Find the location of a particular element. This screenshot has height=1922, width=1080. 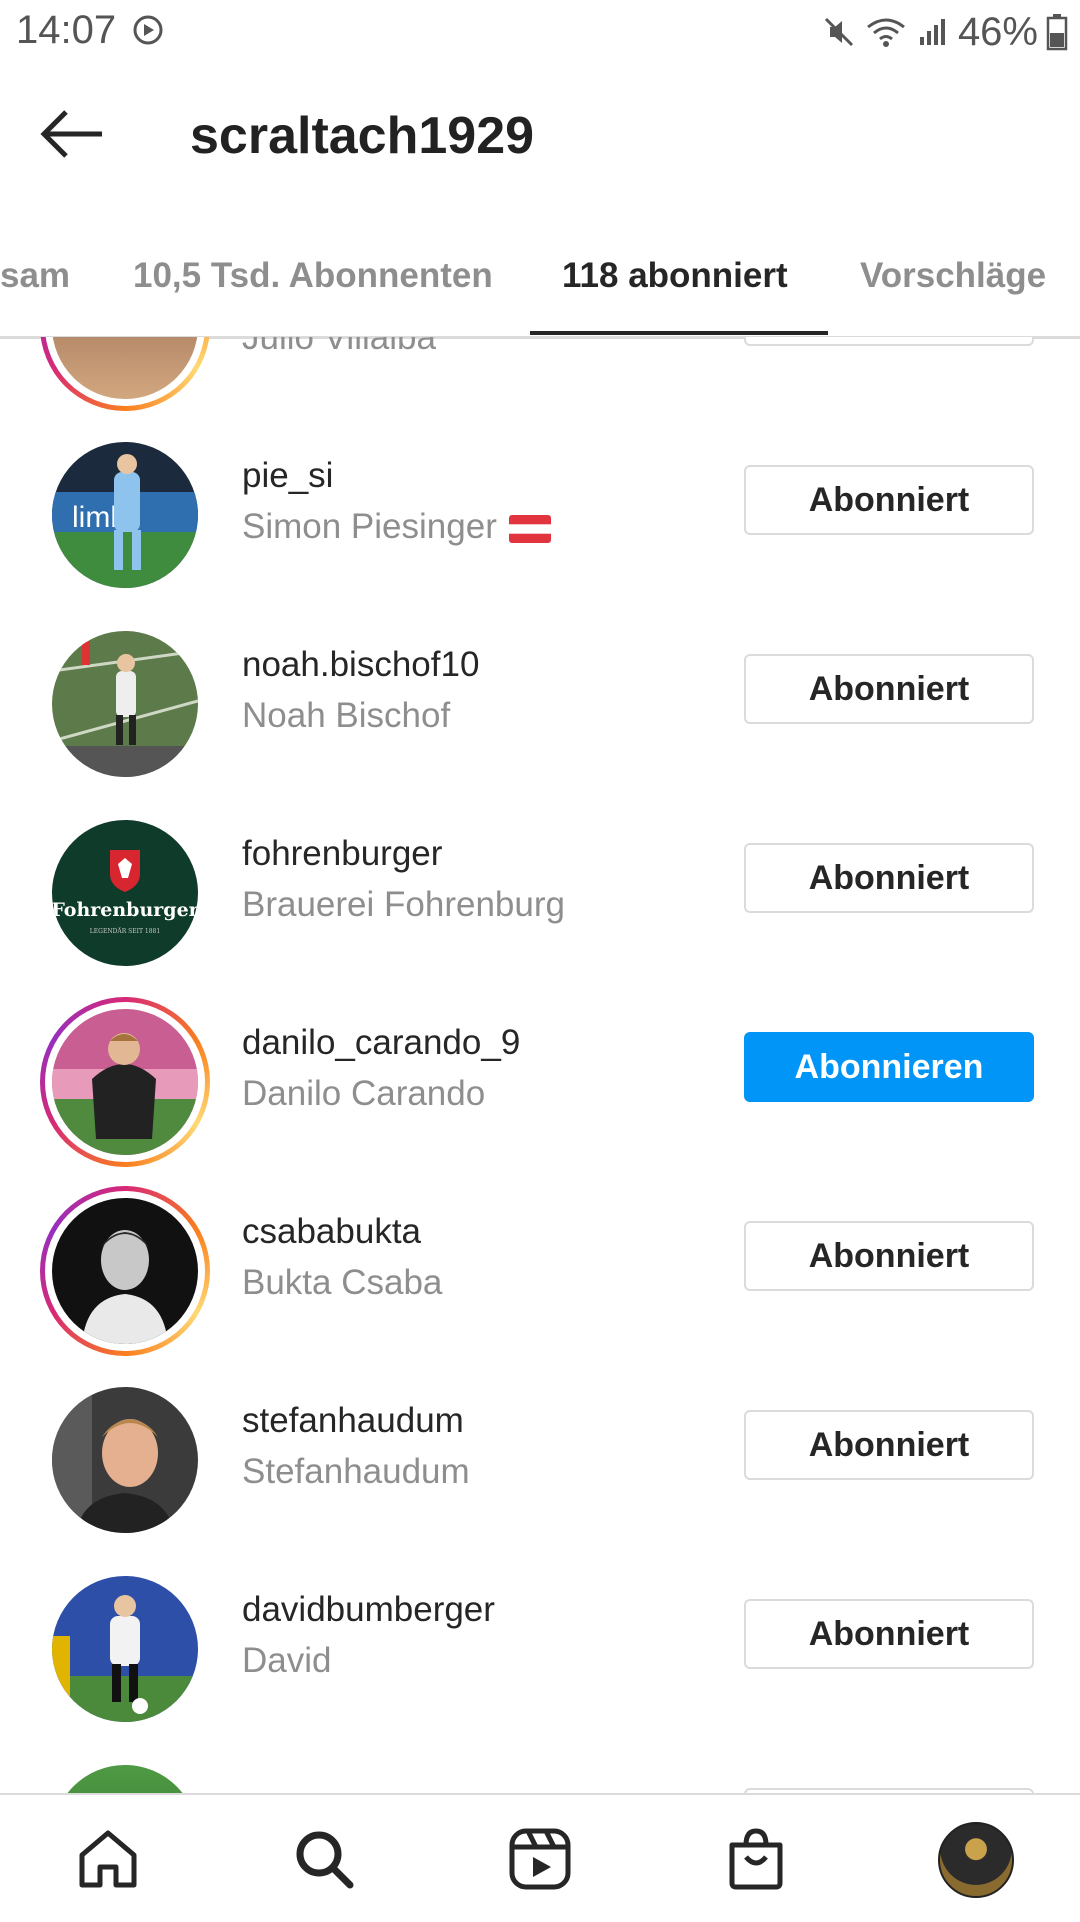

svg-text: Fohrenburger is located at coordinates (125, 910).